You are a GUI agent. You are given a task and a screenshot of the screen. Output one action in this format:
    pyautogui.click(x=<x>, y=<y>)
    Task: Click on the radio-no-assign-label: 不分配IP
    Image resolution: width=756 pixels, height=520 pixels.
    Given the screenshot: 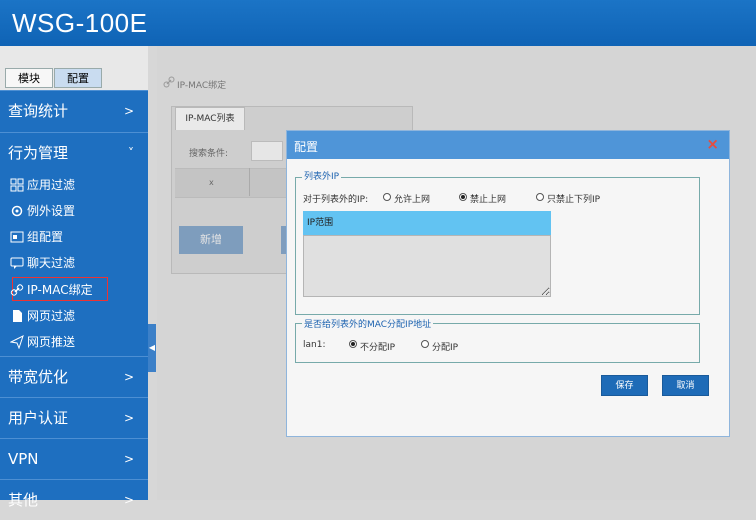 What is the action you would take?
    pyautogui.click(x=377, y=346)
    